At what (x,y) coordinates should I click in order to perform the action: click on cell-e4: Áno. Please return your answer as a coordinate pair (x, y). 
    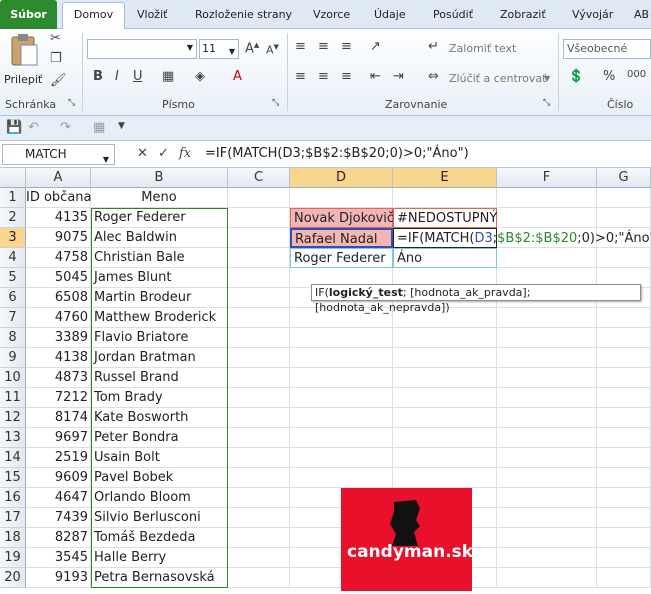
    Looking at the image, I should click on (445, 258).